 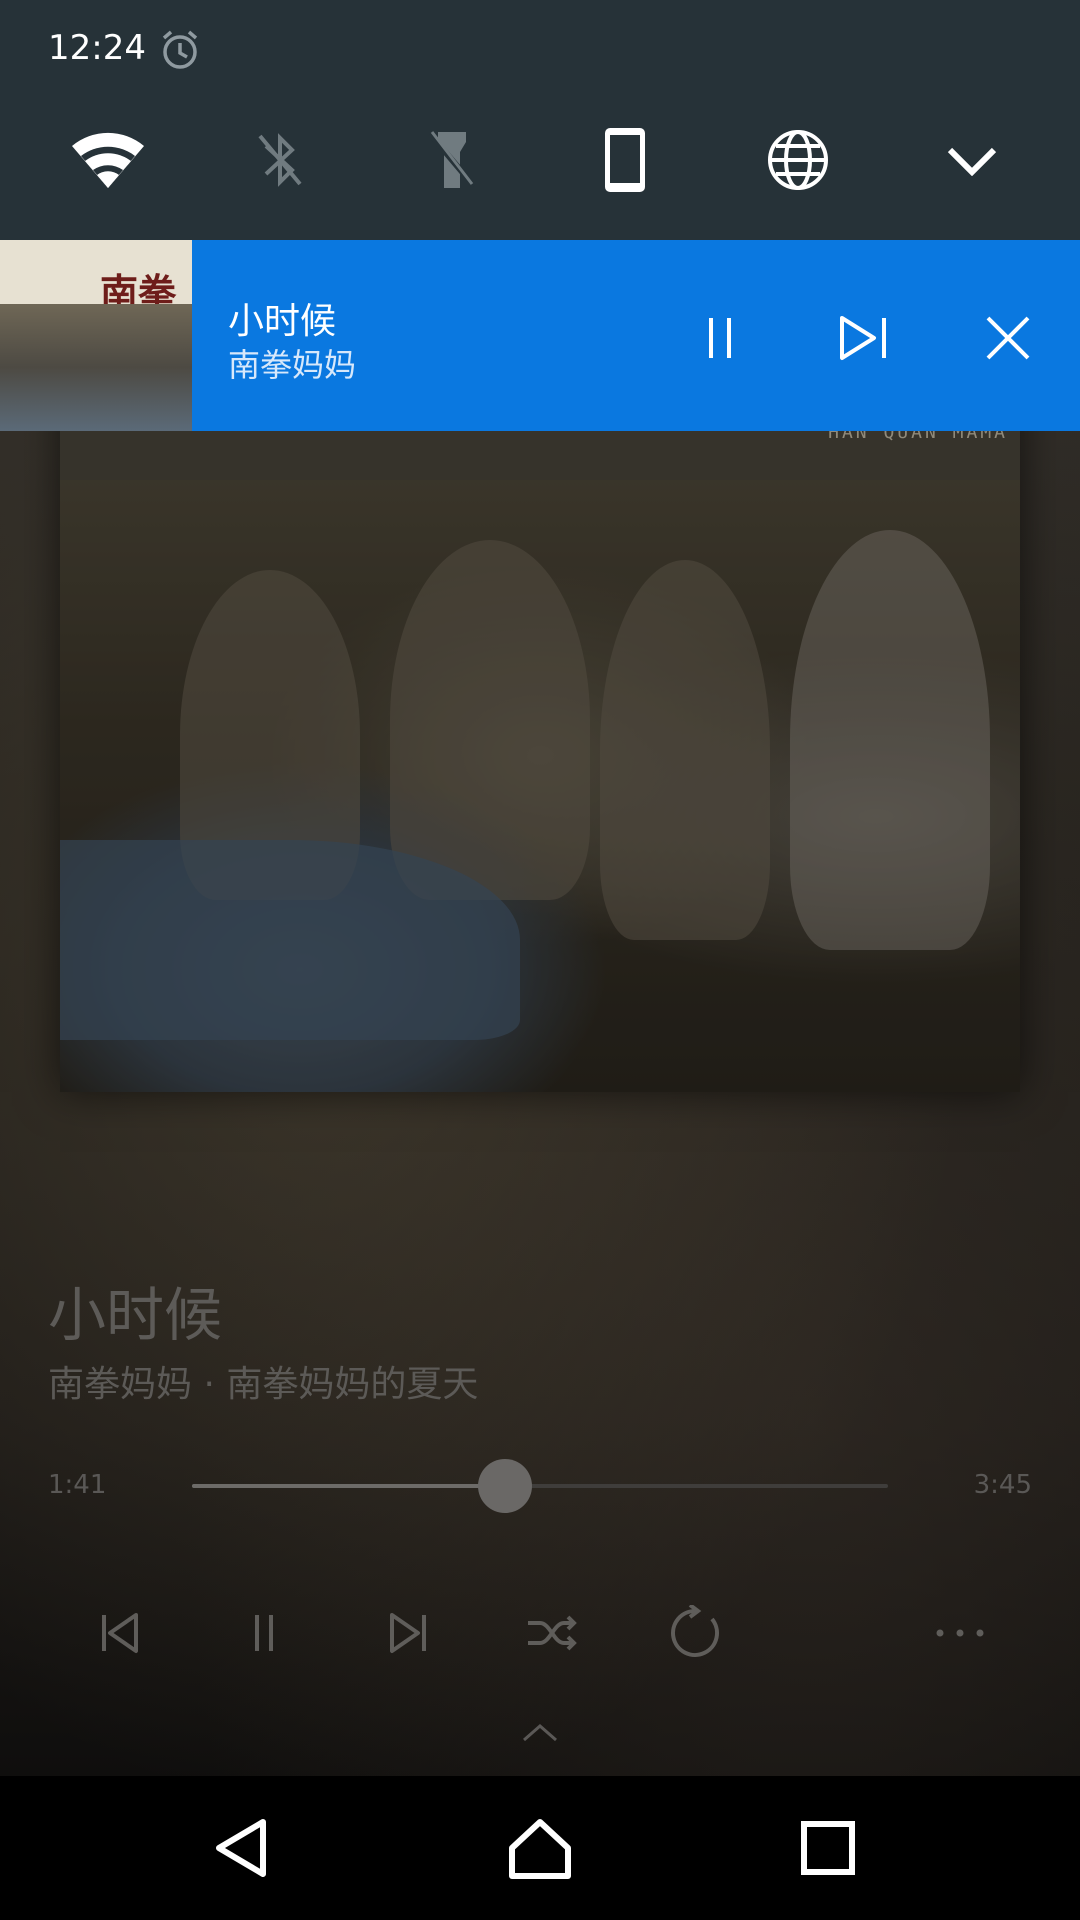 I want to click on flashlight-off-icon, so click(x=452, y=159).